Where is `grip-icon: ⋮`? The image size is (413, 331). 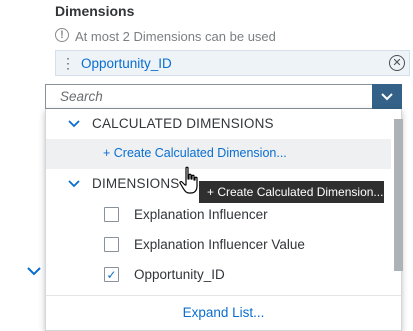 grip-icon: ⋮ is located at coordinates (68, 63).